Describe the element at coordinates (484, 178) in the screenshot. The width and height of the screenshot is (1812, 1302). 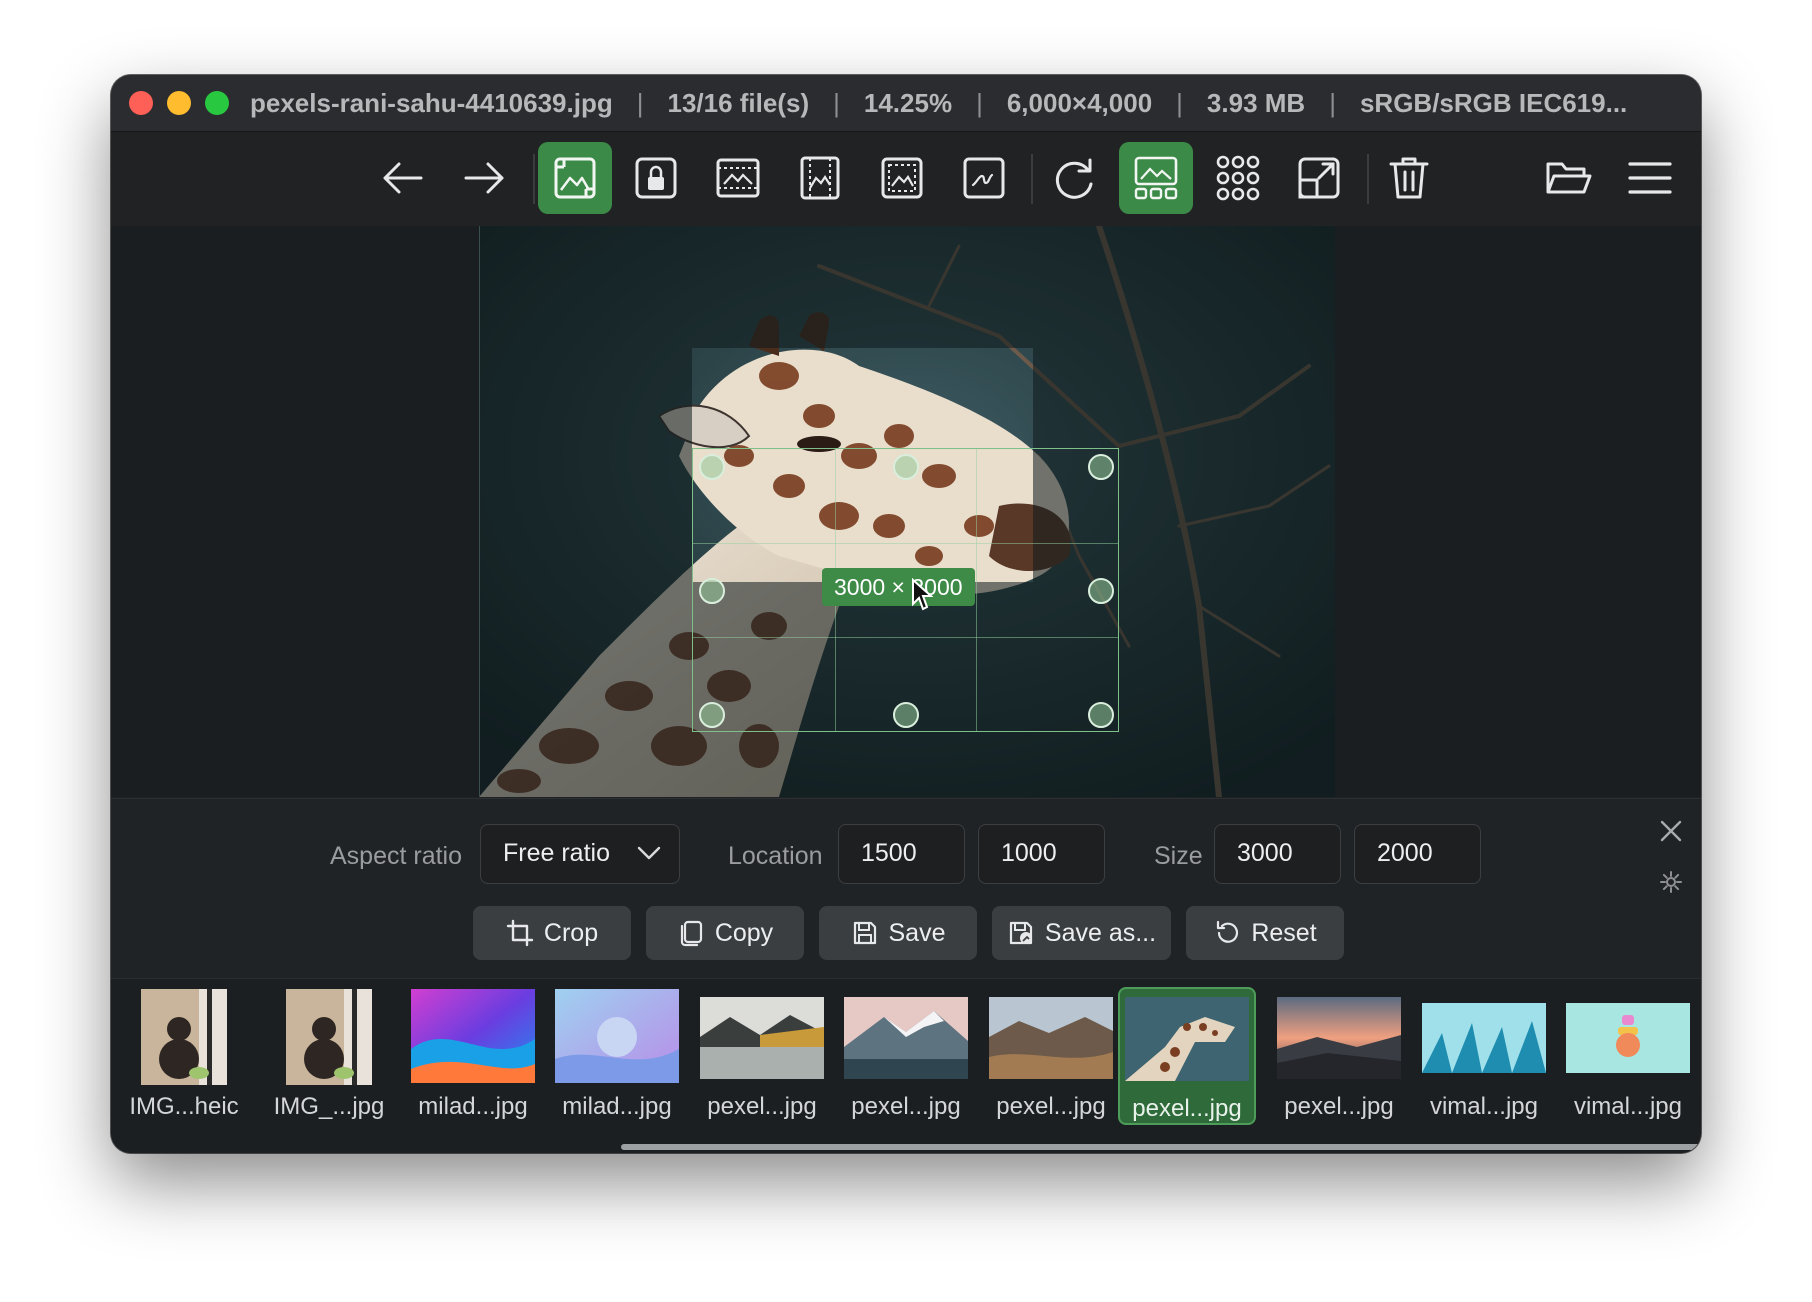
I see `next-button` at that location.